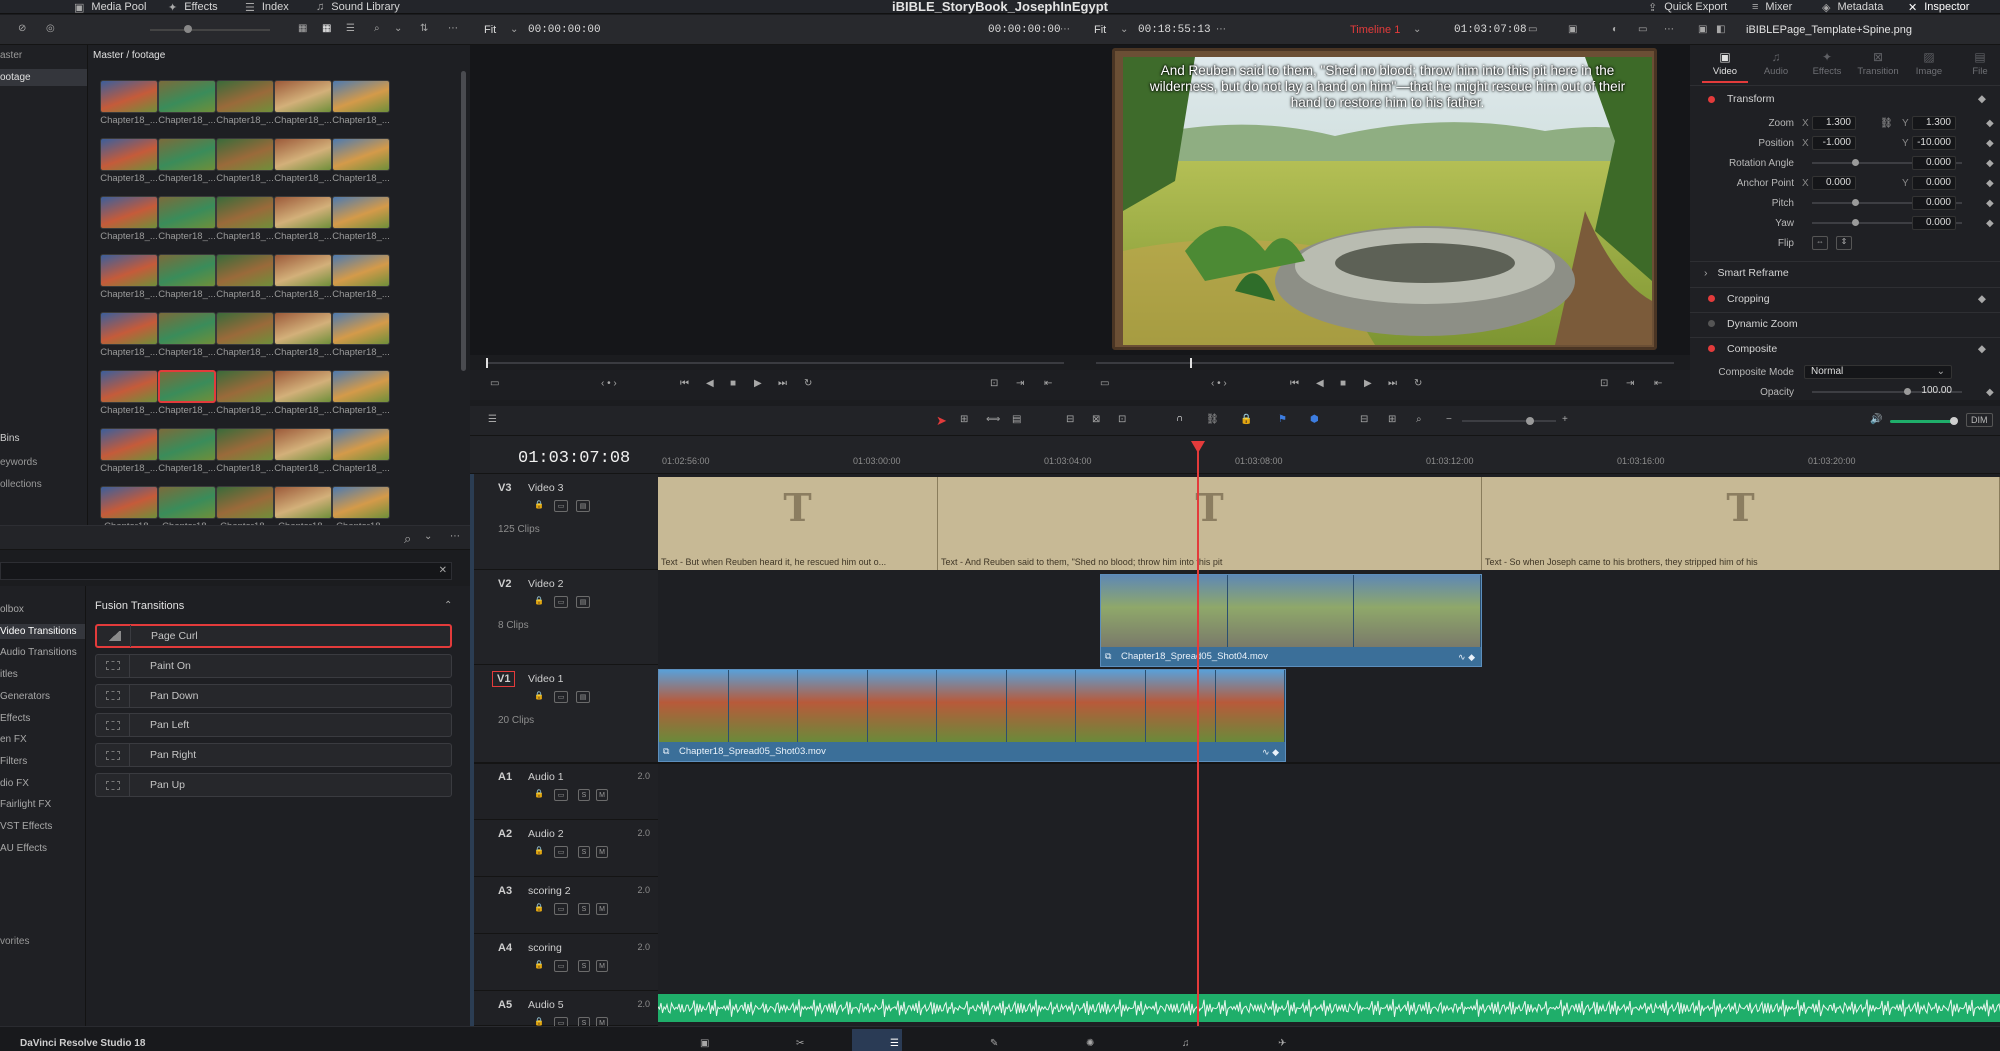 This screenshot has height=1051, width=2000. Describe the element at coordinates (733, 383) in the screenshot. I see `stop-icon: ■` at that location.